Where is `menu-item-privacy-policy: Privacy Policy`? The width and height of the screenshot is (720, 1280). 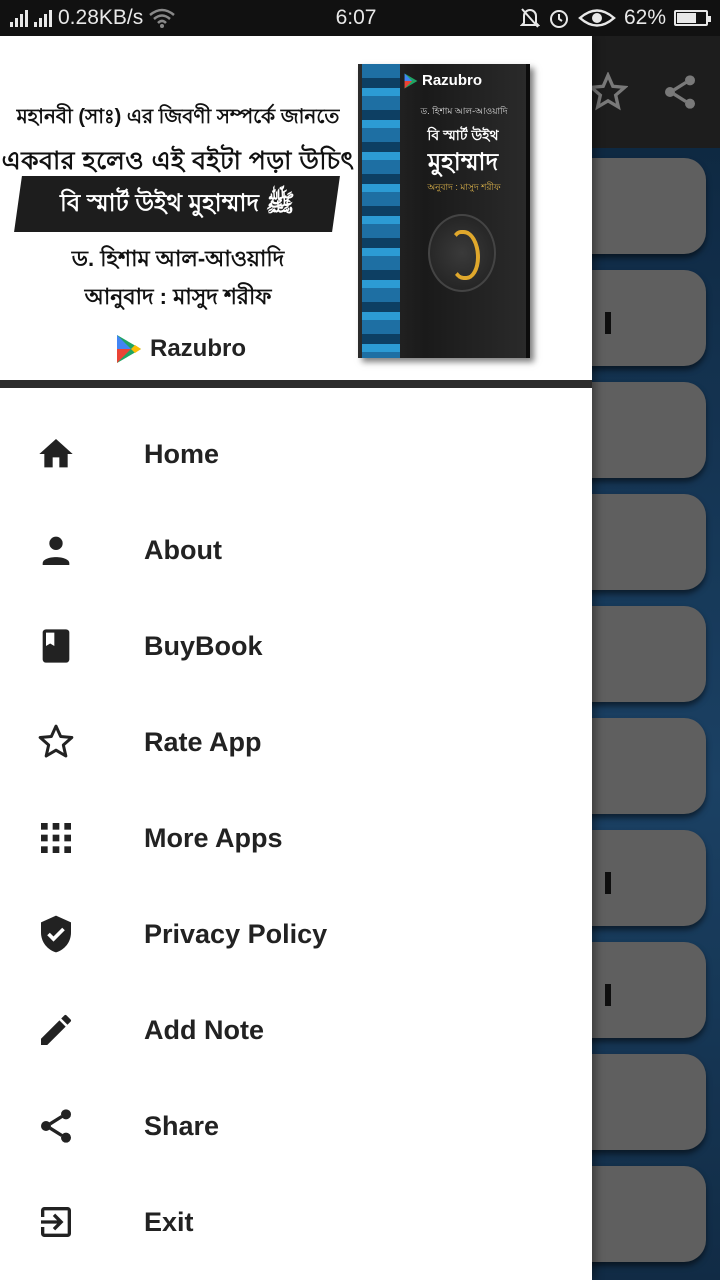
menu-item-privacy-policy: Privacy Policy is located at coordinates (296, 934).